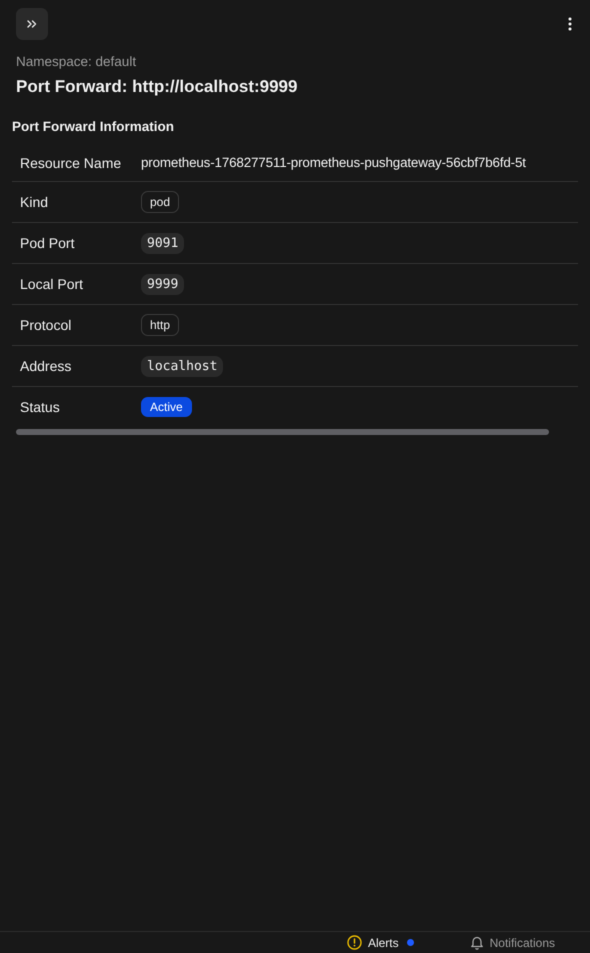  Describe the element at coordinates (333, 162) in the screenshot. I see `field-value: prometheus-1768277511-prometheus-pushgateway-56cbf7b6fd-5t` at that location.